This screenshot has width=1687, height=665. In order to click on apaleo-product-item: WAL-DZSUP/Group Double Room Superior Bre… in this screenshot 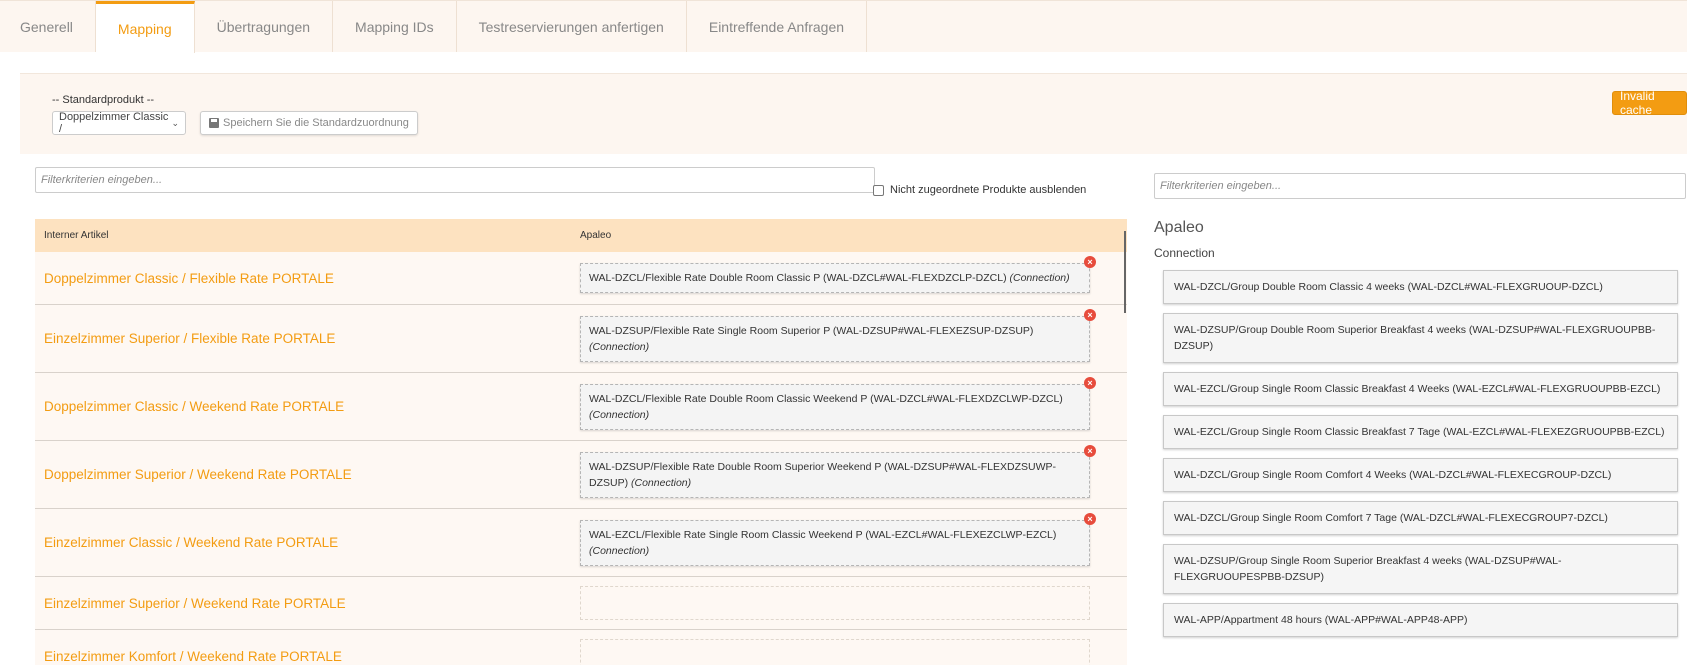, I will do `click(1420, 338)`.